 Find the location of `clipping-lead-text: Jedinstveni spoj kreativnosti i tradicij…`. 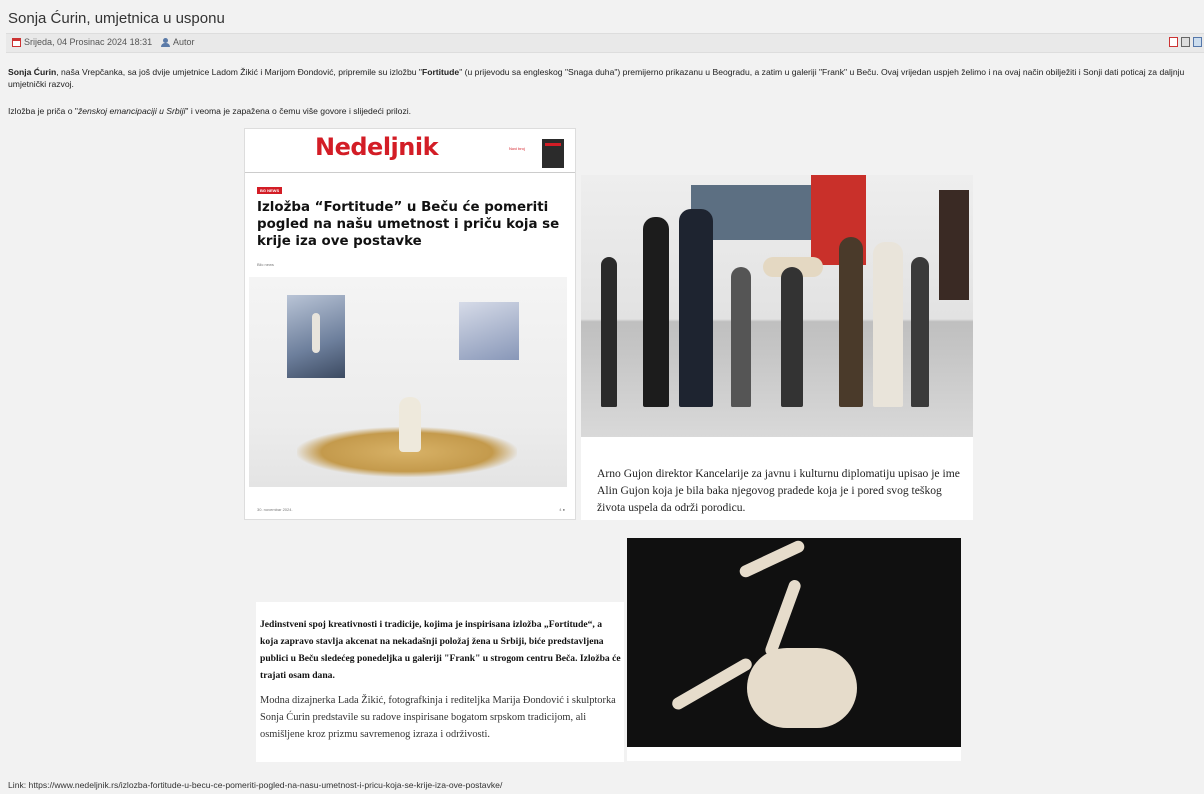

clipping-lead-text: Jedinstveni spoj kreativnosti i tradicij… is located at coordinates (440, 650).